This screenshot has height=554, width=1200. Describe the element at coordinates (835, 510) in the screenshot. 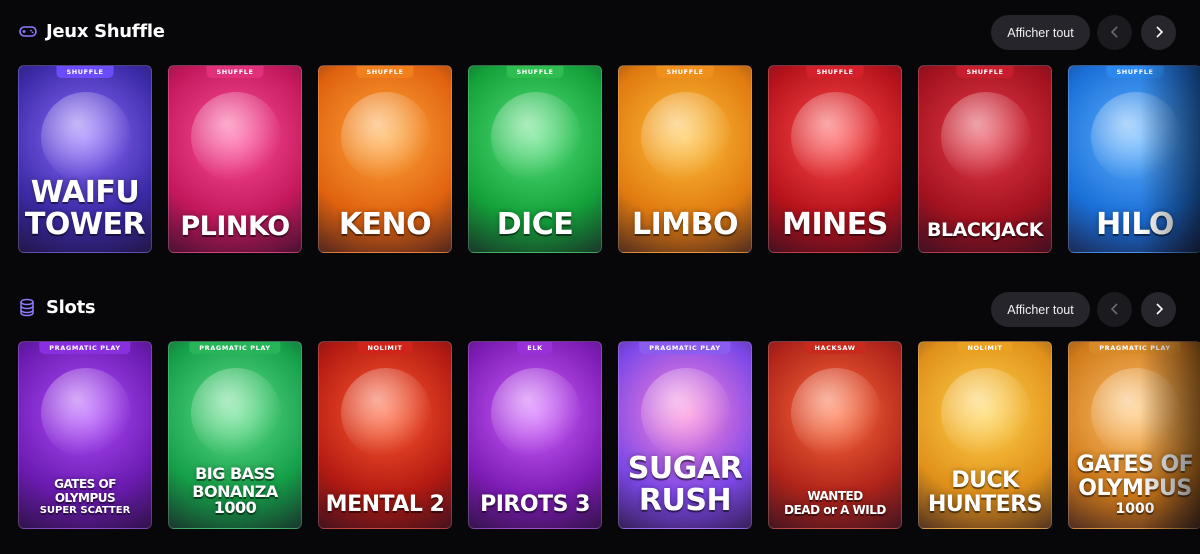

I see `game-title-line: DEAD or A WILD` at that location.